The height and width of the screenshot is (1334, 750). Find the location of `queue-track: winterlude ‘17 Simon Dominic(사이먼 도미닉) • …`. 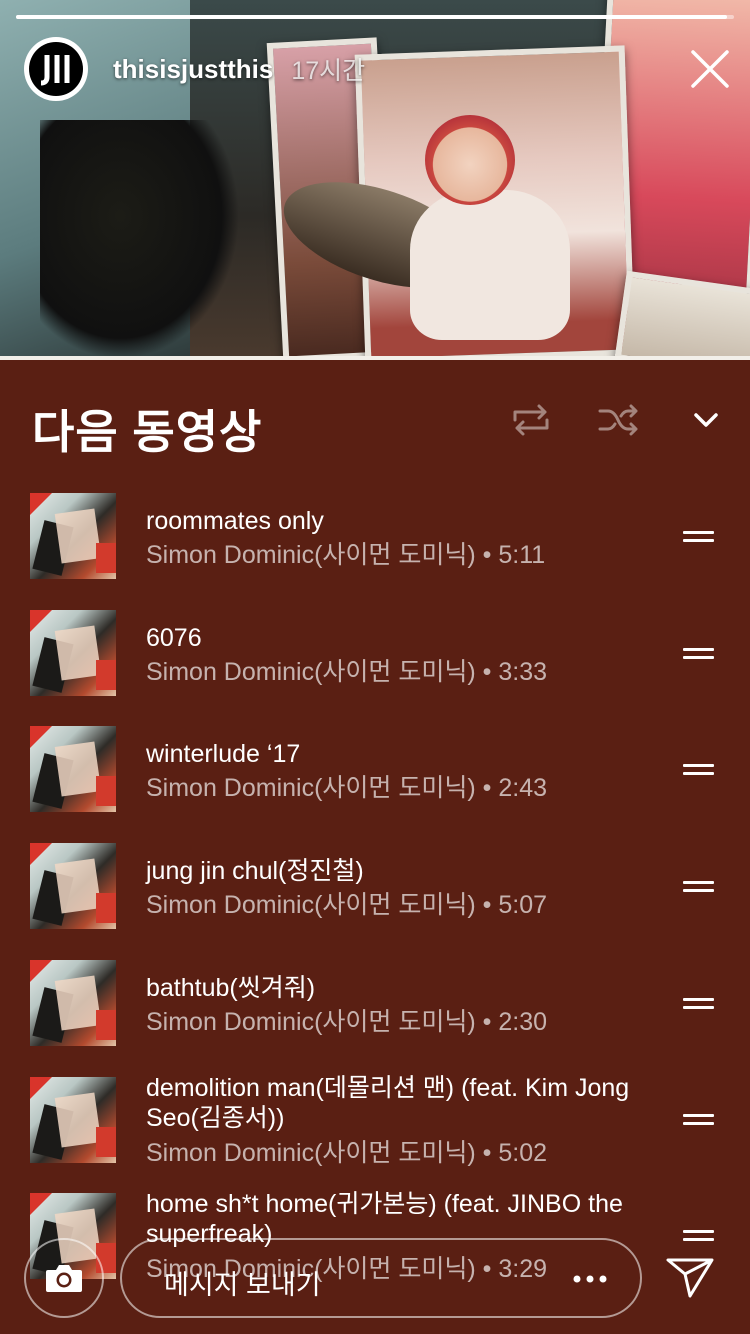

queue-track: winterlude ‘17 Simon Dominic(사이먼 도미닉) • … is located at coordinates (375, 776).